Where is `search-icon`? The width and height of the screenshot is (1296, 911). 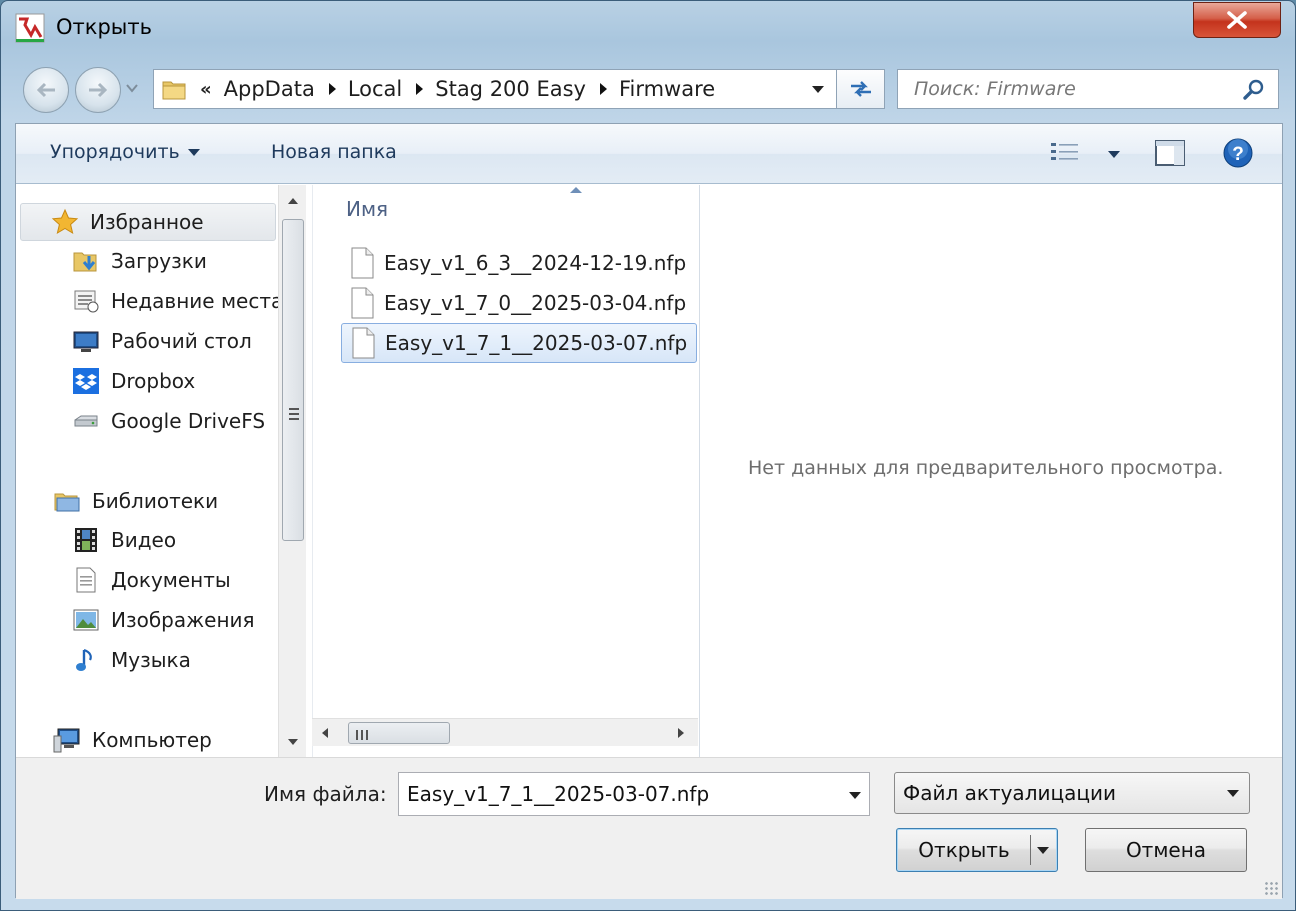
search-icon is located at coordinates (1254, 90).